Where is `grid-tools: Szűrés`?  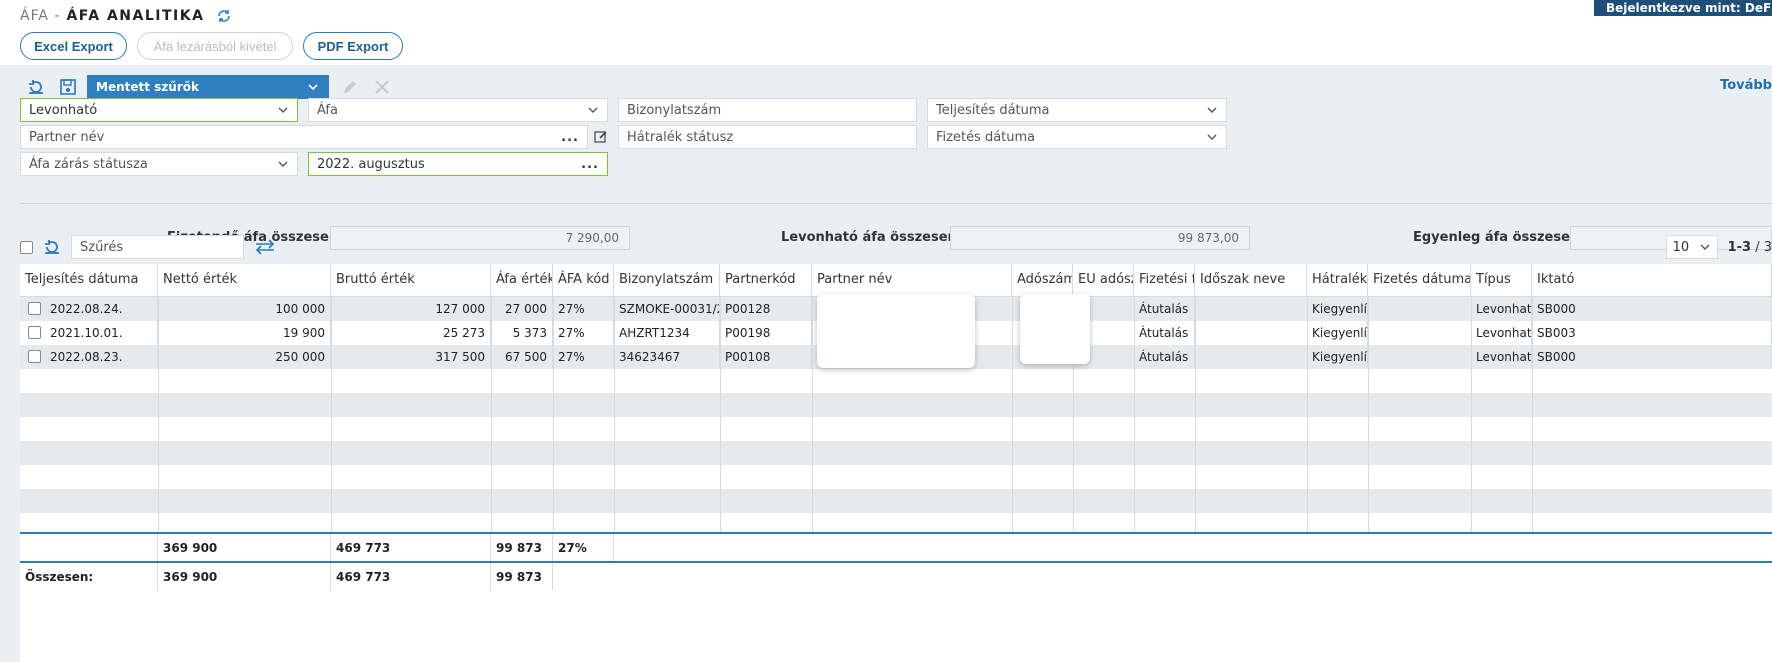 grid-tools: Szűrés is located at coordinates (148, 247).